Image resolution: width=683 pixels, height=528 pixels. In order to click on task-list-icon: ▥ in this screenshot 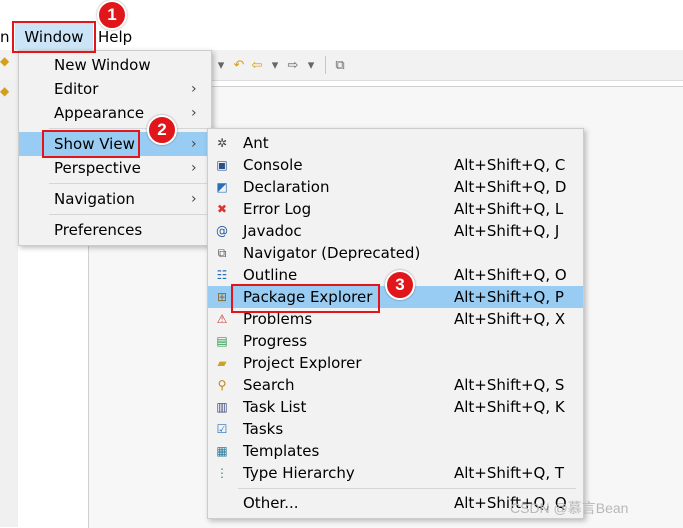, I will do `click(222, 407)`.